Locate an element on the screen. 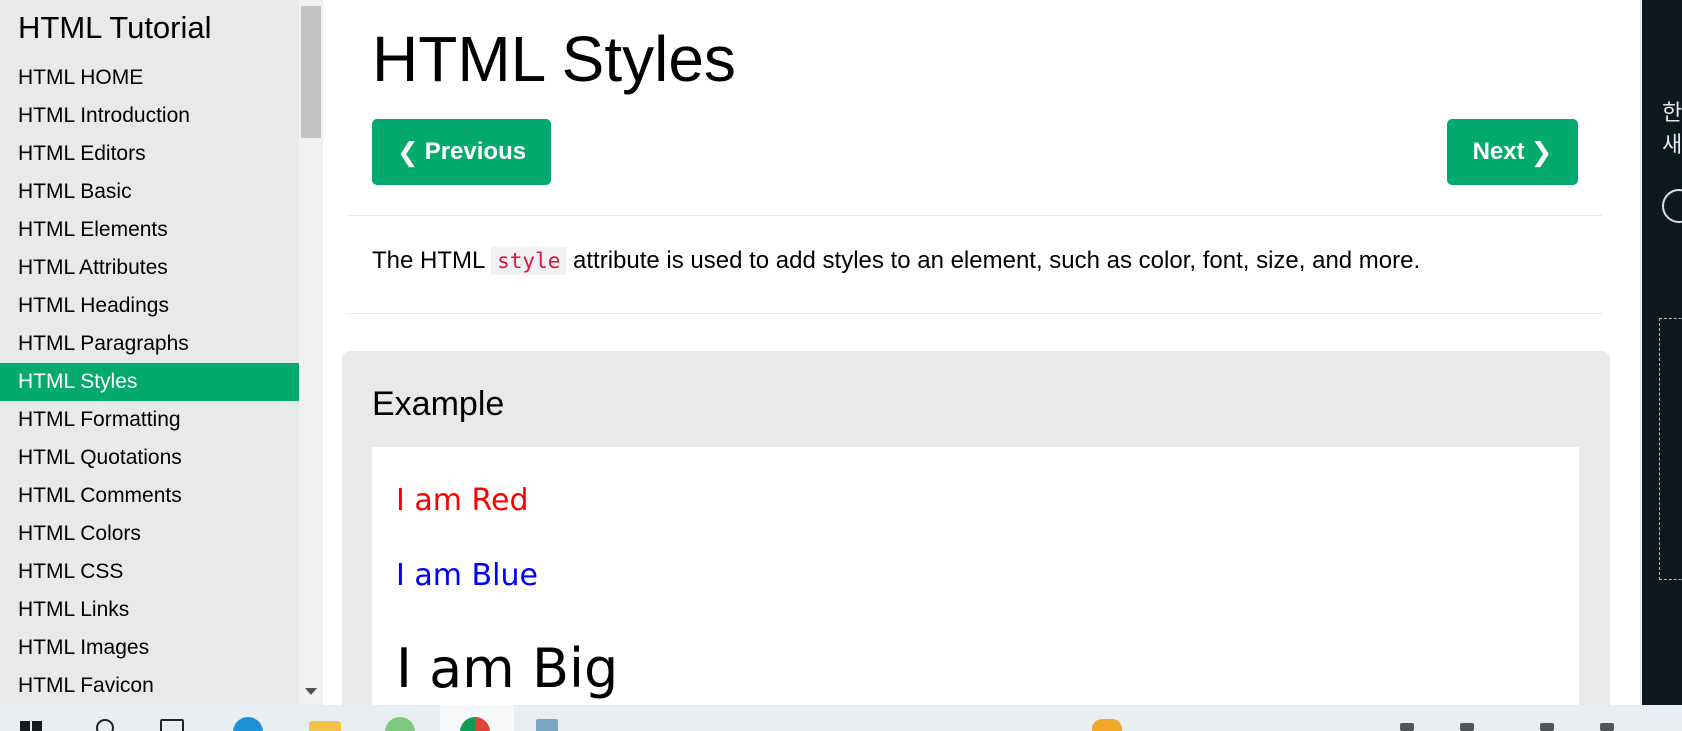  task-view-icon is located at coordinates (172, 725).